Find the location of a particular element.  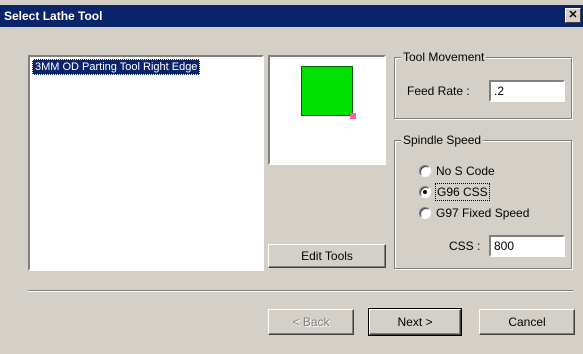

next-button: Next > is located at coordinates (415, 322).